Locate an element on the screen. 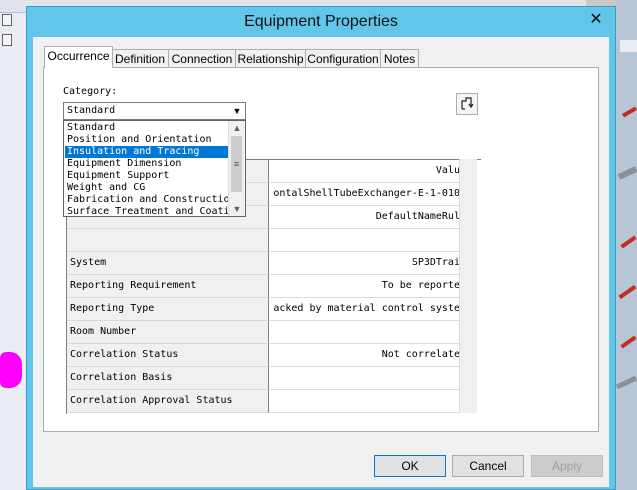 This screenshot has width=637, height=490. list-item: Insulation and Tracing is located at coordinates (147, 152).